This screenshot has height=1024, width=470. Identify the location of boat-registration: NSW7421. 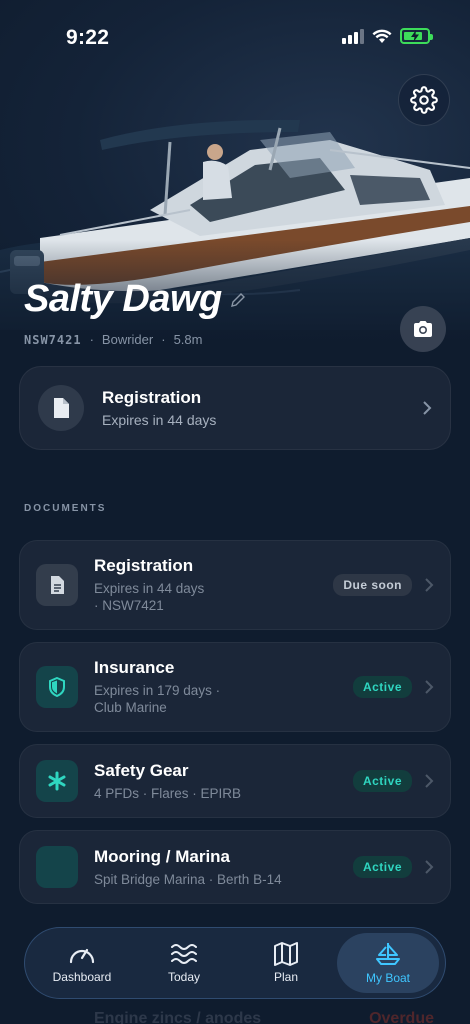
(53, 339).